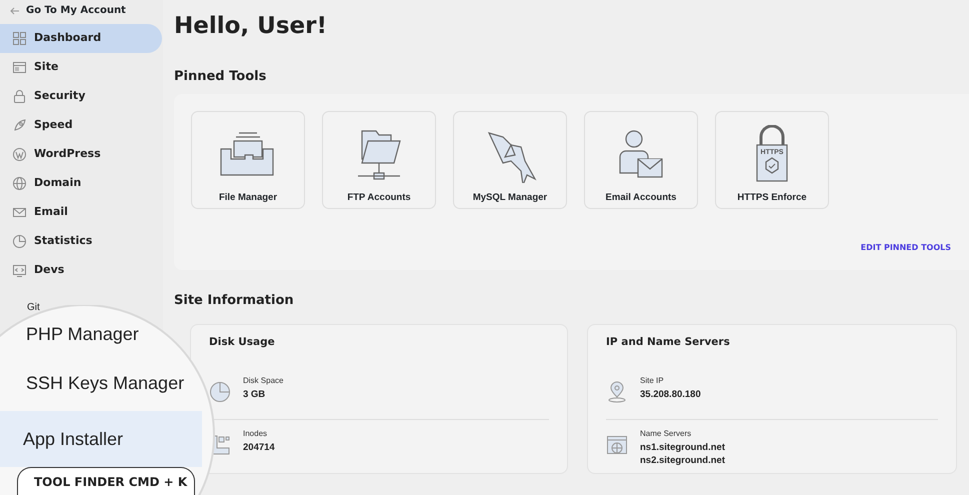 The image size is (969, 495). Describe the element at coordinates (668, 342) in the screenshot. I see `card-title: IP and Name Servers` at that location.